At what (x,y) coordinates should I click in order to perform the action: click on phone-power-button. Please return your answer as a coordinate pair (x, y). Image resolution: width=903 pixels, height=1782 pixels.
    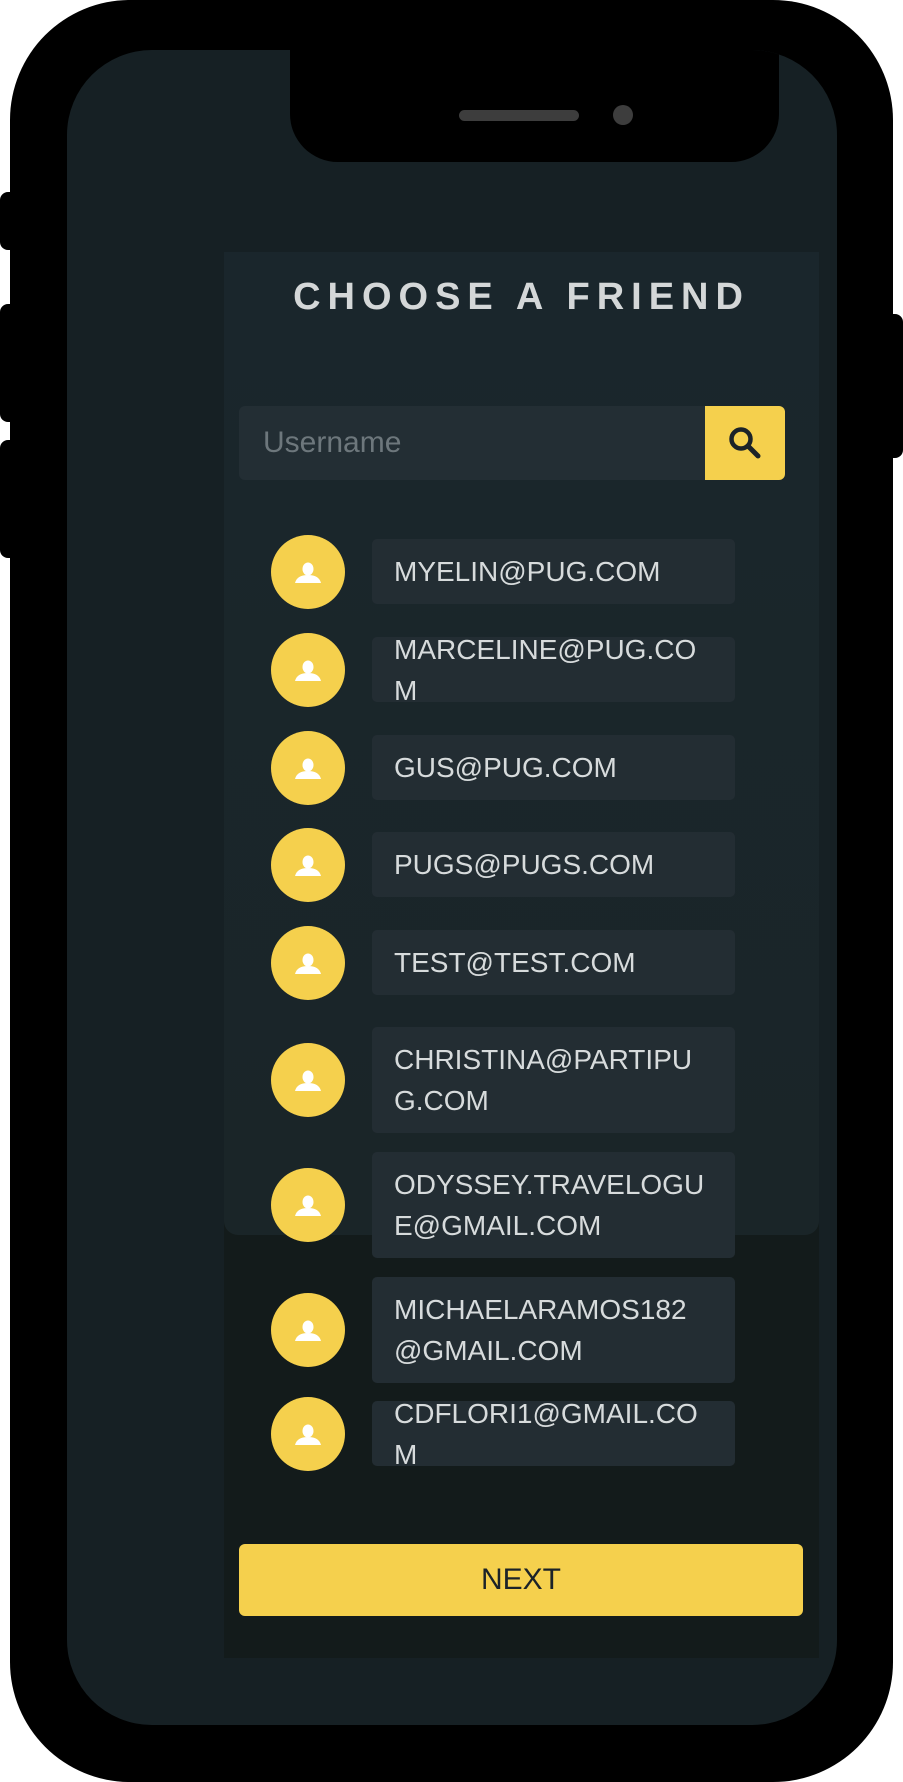
    Looking at the image, I should click on (893, 386).